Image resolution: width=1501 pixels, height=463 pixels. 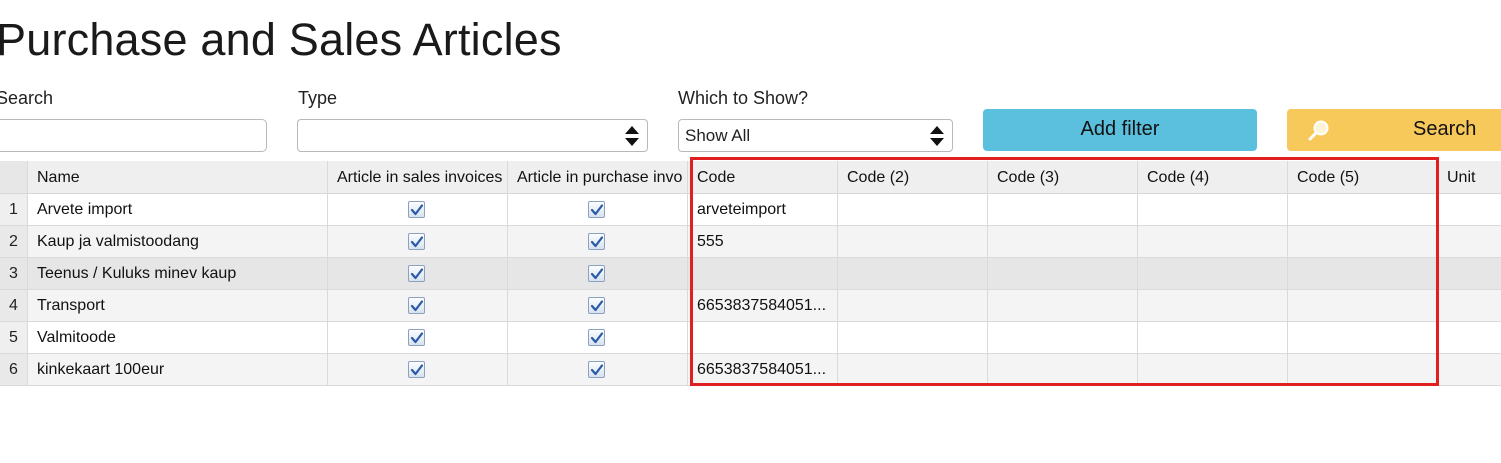 What do you see at coordinates (763, 242) in the screenshot?
I see `cell-code: 555` at bounding box center [763, 242].